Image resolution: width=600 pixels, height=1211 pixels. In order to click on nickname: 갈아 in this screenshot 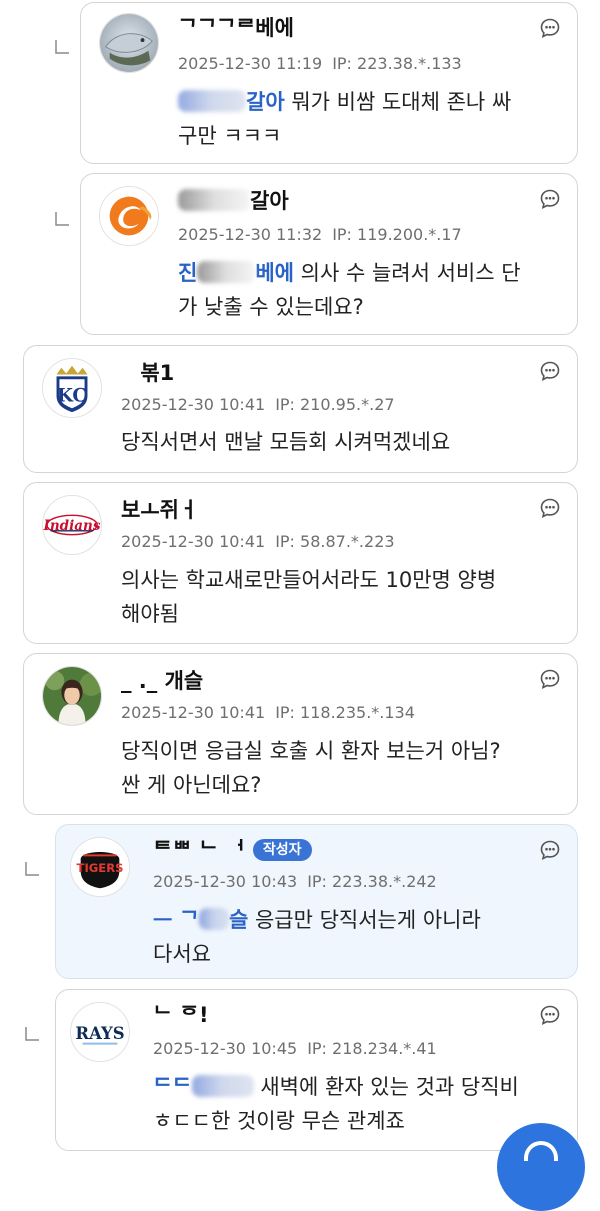, I will do `click(233, 201)`.